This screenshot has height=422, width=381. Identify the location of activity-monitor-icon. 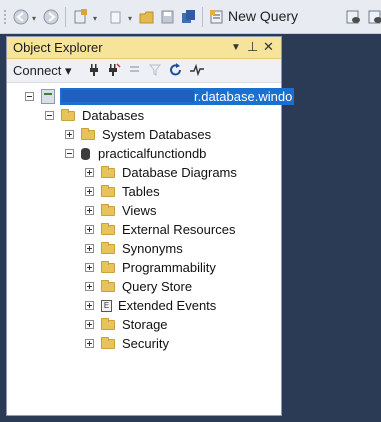
(197, 71).